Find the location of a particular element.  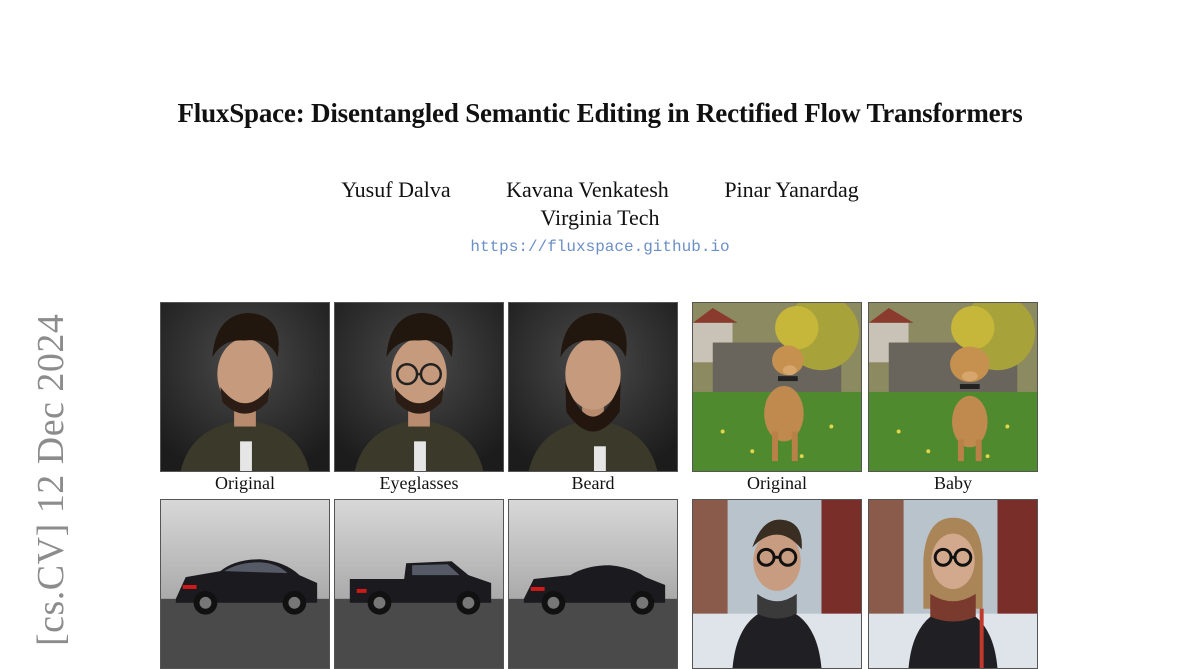

street-man-image is located at coordinates (777, 584).